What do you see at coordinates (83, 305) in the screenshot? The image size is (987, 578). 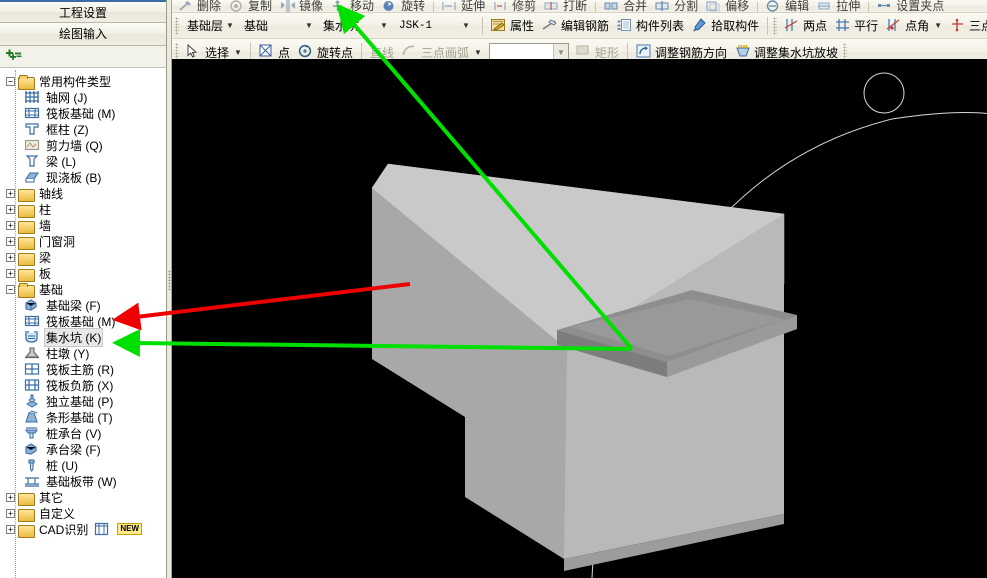 I see `tree-node: 基础梁 (F)` at bounding box center [83, 305].